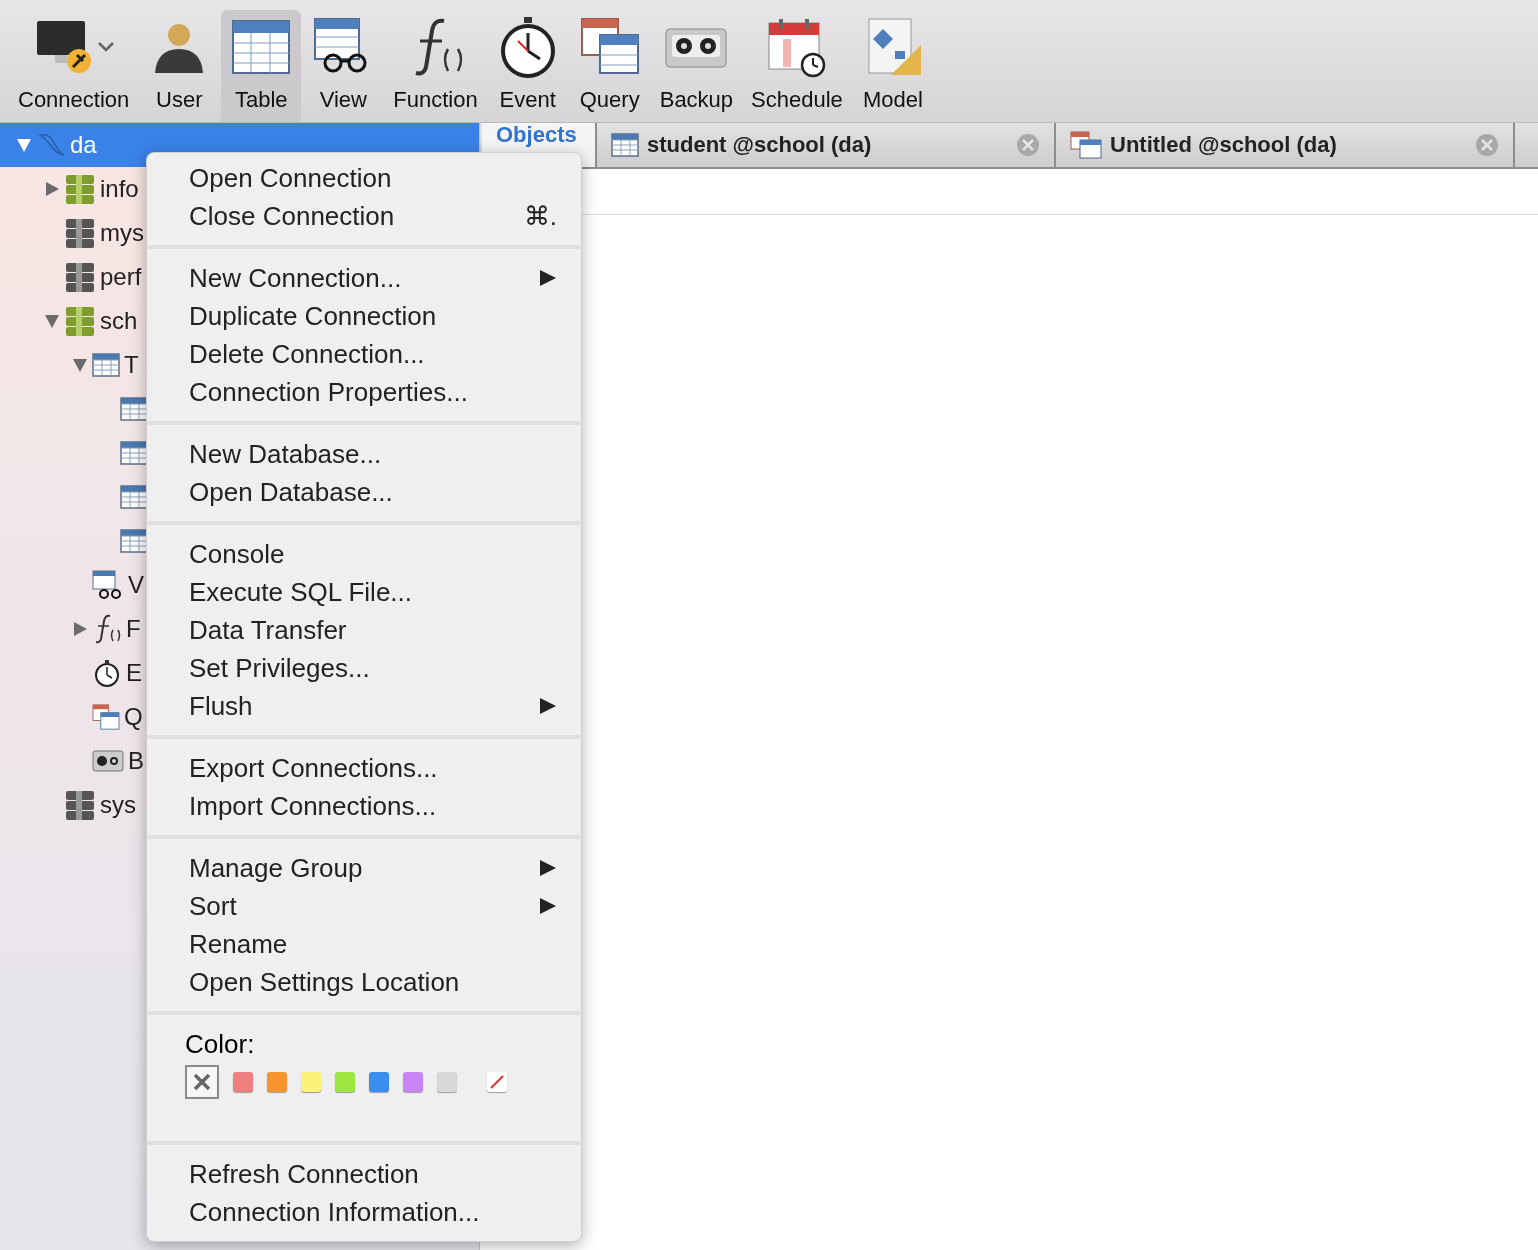 This screenshot has width=1538, height=1250. I want to click on tree-item-label: E, so click(134, 673).